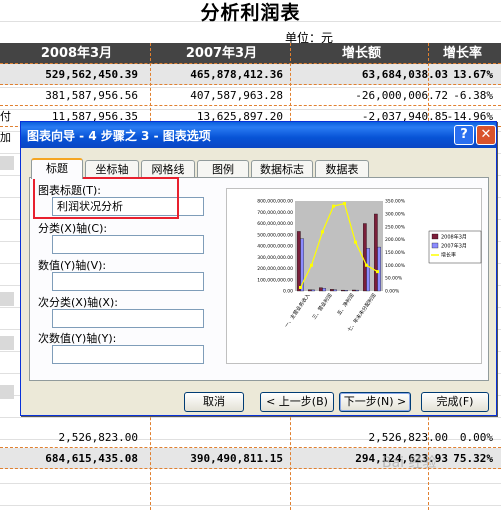 The height and width of the screenshot is (510, 501). Describe the element at coordinates (275, 280) in the screenshot. I see `y-tick-label: 100,000,000.00` at that location.